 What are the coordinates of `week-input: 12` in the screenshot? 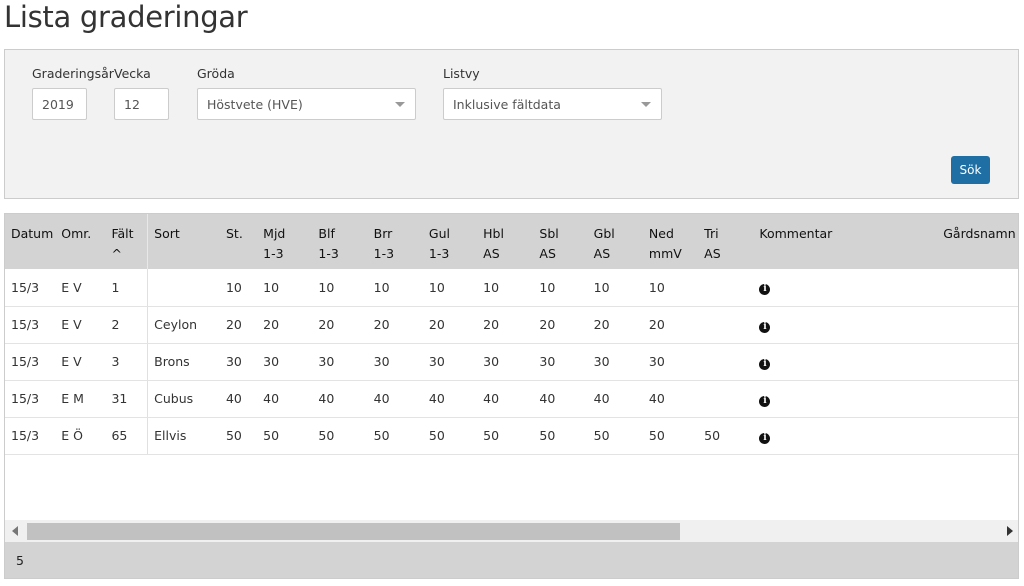 It's located at (141, 104).